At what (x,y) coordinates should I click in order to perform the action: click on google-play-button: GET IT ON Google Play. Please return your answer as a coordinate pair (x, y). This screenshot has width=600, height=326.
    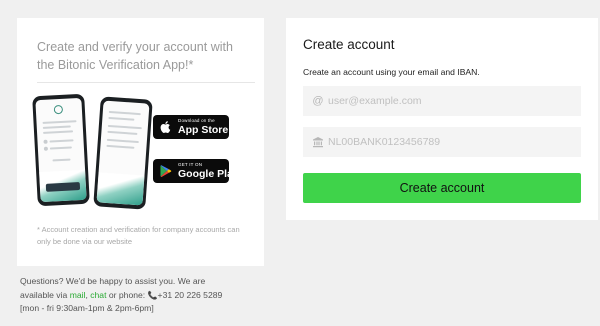
    Looking at the image, I should click on (196, 171).